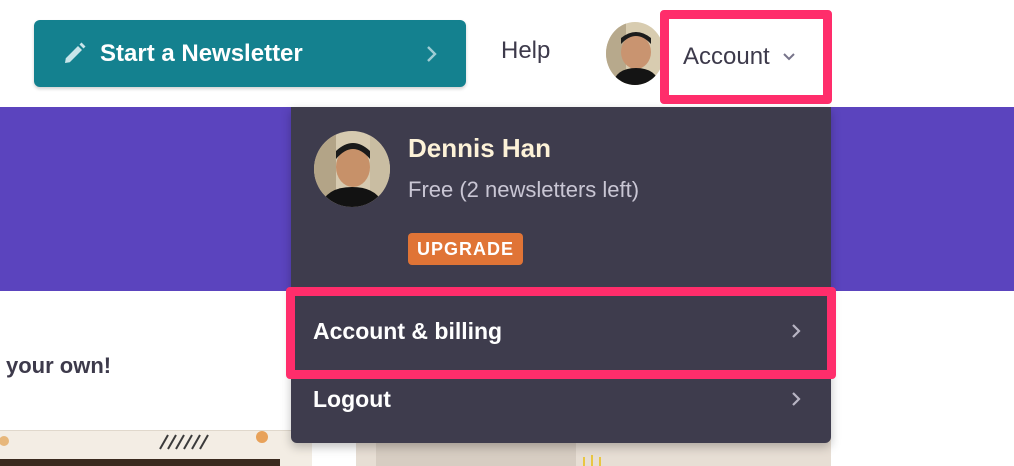 This screenshot has height=466, width=1014. I want to click on user-name: Dennis Han, so click(480, 148).